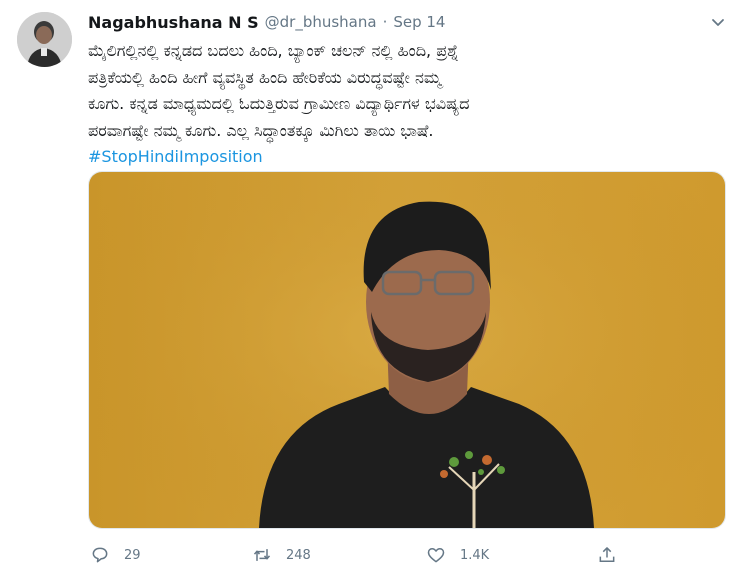  What do you see at coordinates (718, 22) in the screenshot?
I see `chevron-down-icon` at bounding box center [718, 22].